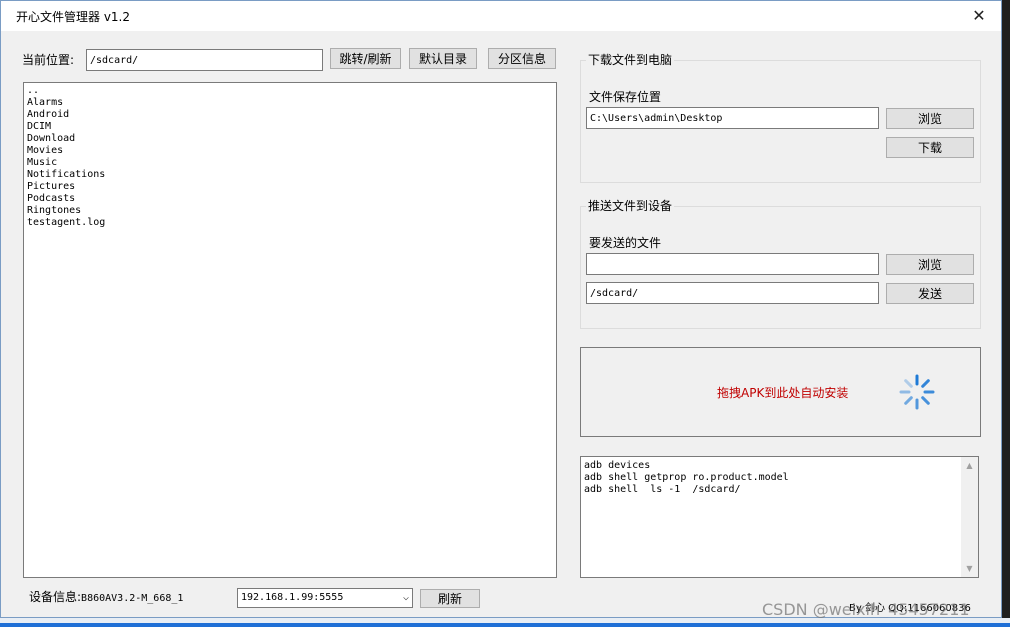 The height and width of the screenshot is (627, 1010). What do you see at coordinates (625, 97) in the screenshot?
I see `save-location-label: 文件保存位置` at bounding box center [625, 97].